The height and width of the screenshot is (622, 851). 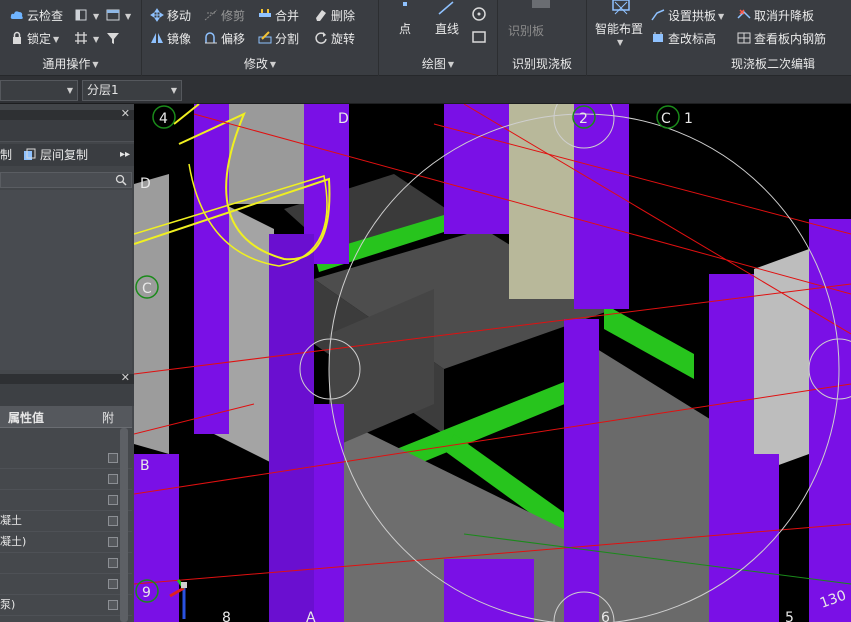 I want to click on axis-label: C, so click(x=666, y=119).